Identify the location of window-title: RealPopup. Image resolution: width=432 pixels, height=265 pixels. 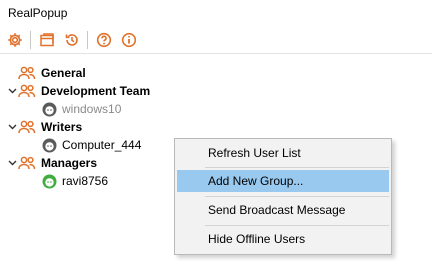
(38, 13).